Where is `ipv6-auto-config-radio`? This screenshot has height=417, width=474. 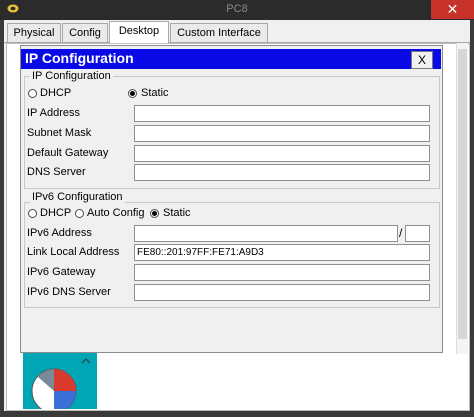 ipv6-auto-config-radio is located at coordinates (79, 213).